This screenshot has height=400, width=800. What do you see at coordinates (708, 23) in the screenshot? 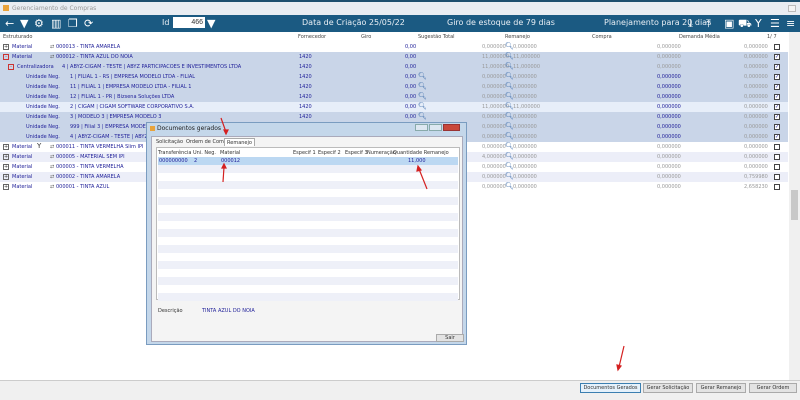
I see `upload-icon: ⤒` at bounding box center [708, 23].